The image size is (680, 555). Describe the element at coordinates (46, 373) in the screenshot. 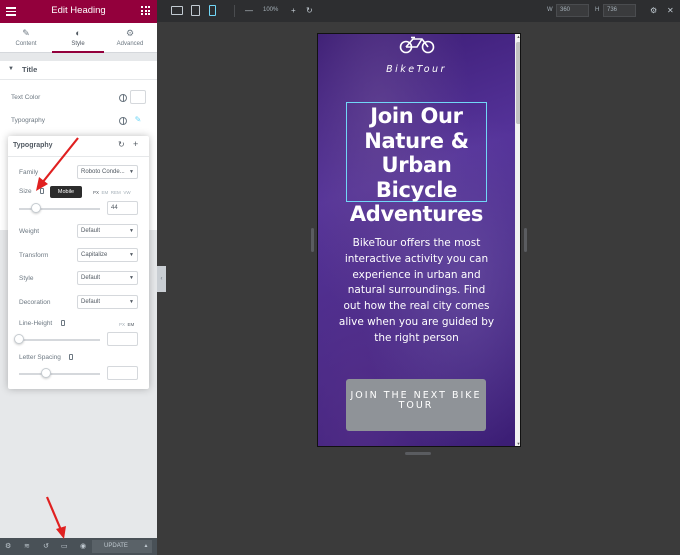

I see `letter-spacing-slider-thumb` at that location.